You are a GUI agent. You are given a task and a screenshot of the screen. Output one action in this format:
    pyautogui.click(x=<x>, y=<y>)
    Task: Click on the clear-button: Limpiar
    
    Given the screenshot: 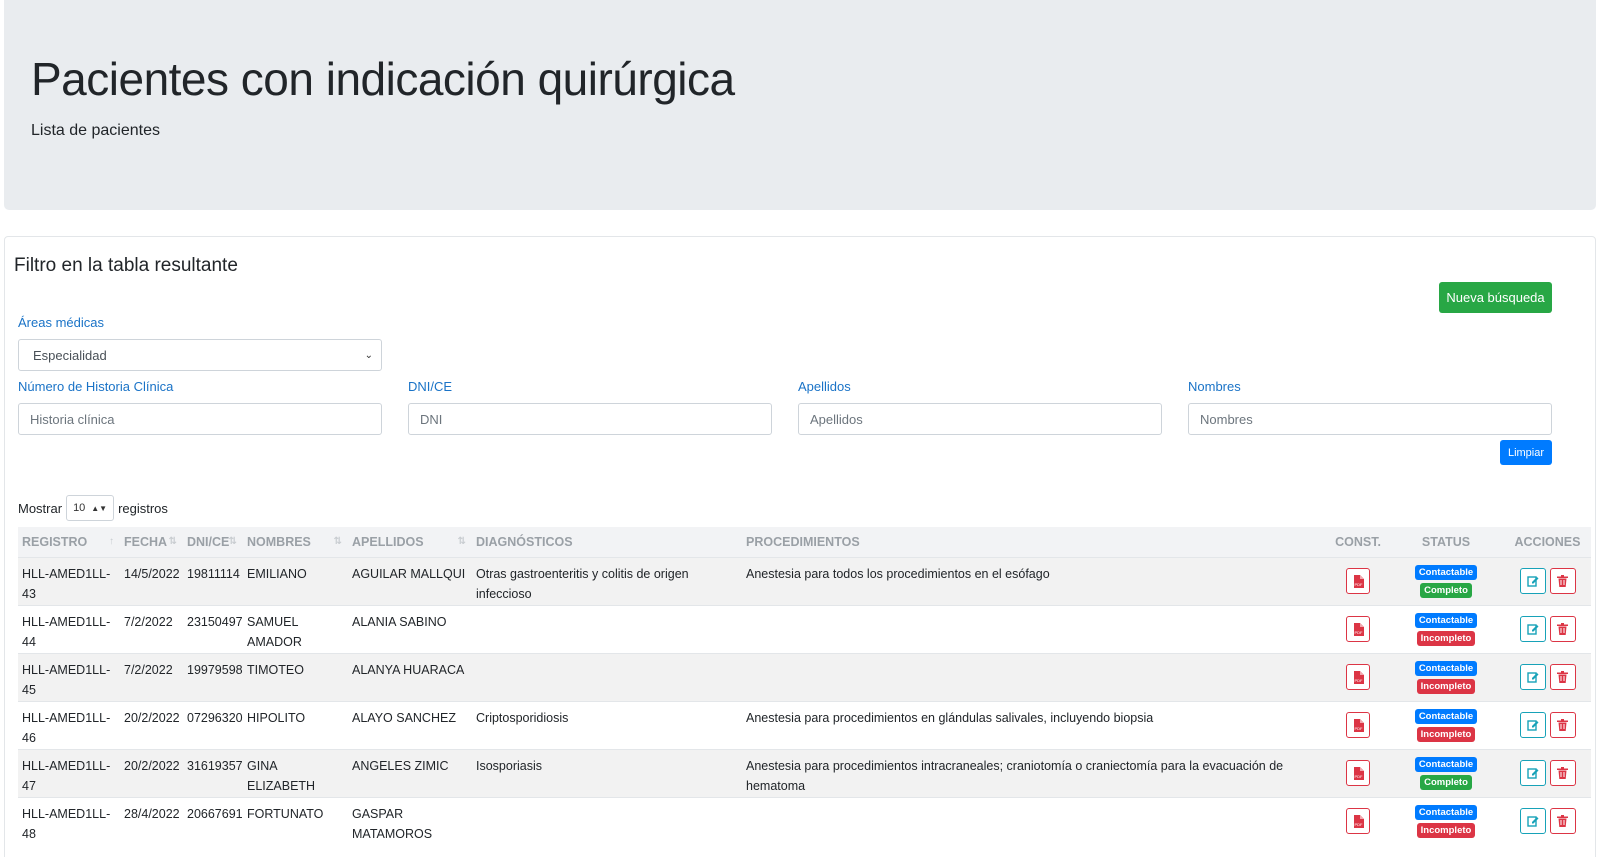 What is the action you would take?
    pyautogui.click(x=1526, y=452)
    